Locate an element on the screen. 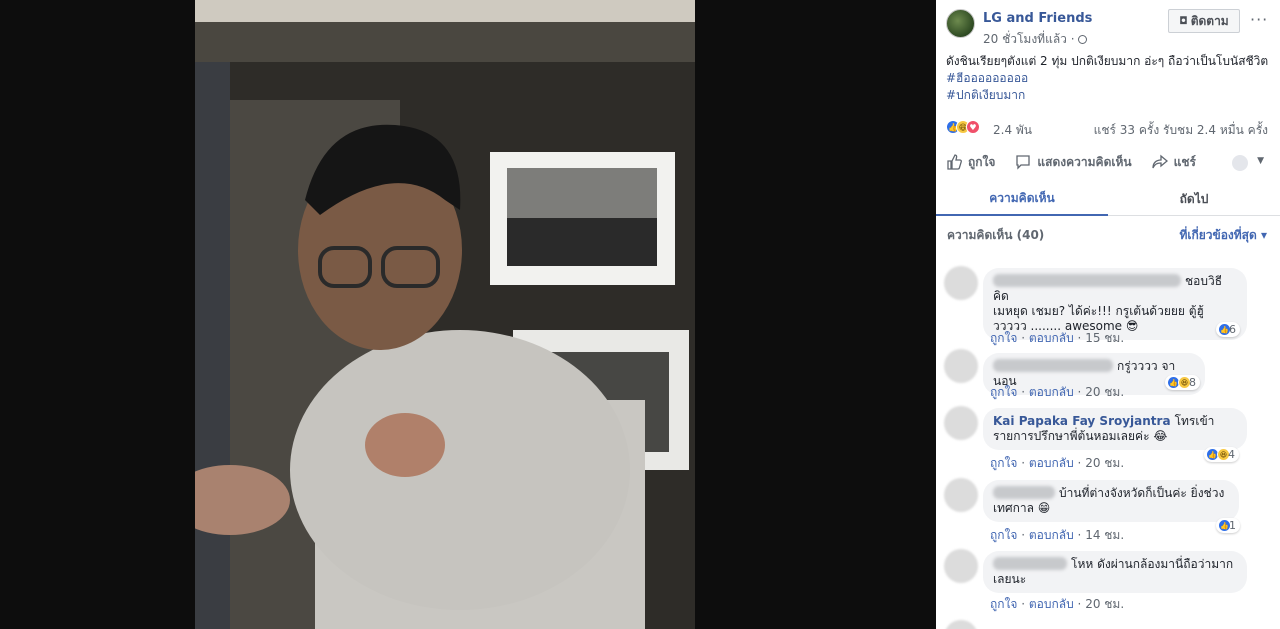  hashtag-link: #ฮีอออออออออ is located at coordinates (1108, 78).